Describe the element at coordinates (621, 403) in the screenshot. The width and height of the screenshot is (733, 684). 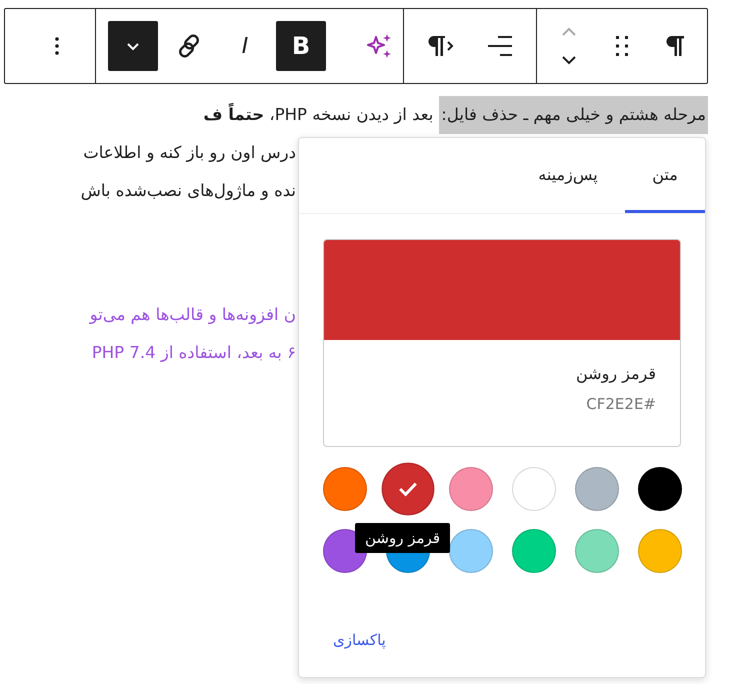
I see `color-hex: CF2E2E#` at that location.